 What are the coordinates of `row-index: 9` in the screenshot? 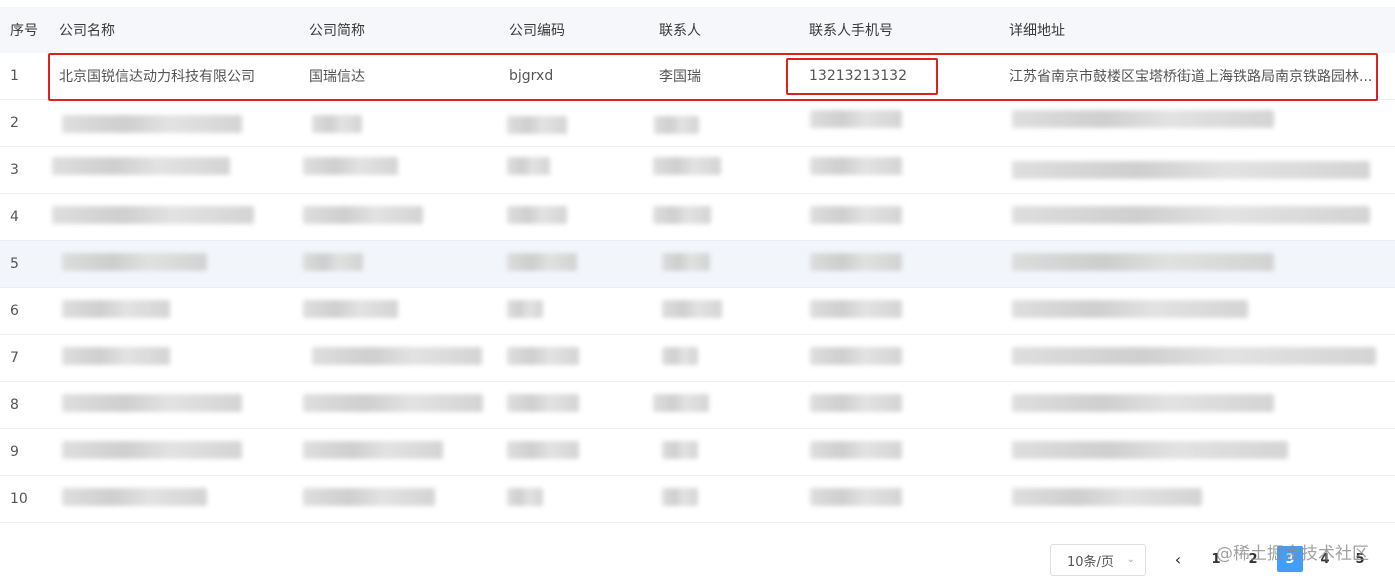 It's located at (14, 452).